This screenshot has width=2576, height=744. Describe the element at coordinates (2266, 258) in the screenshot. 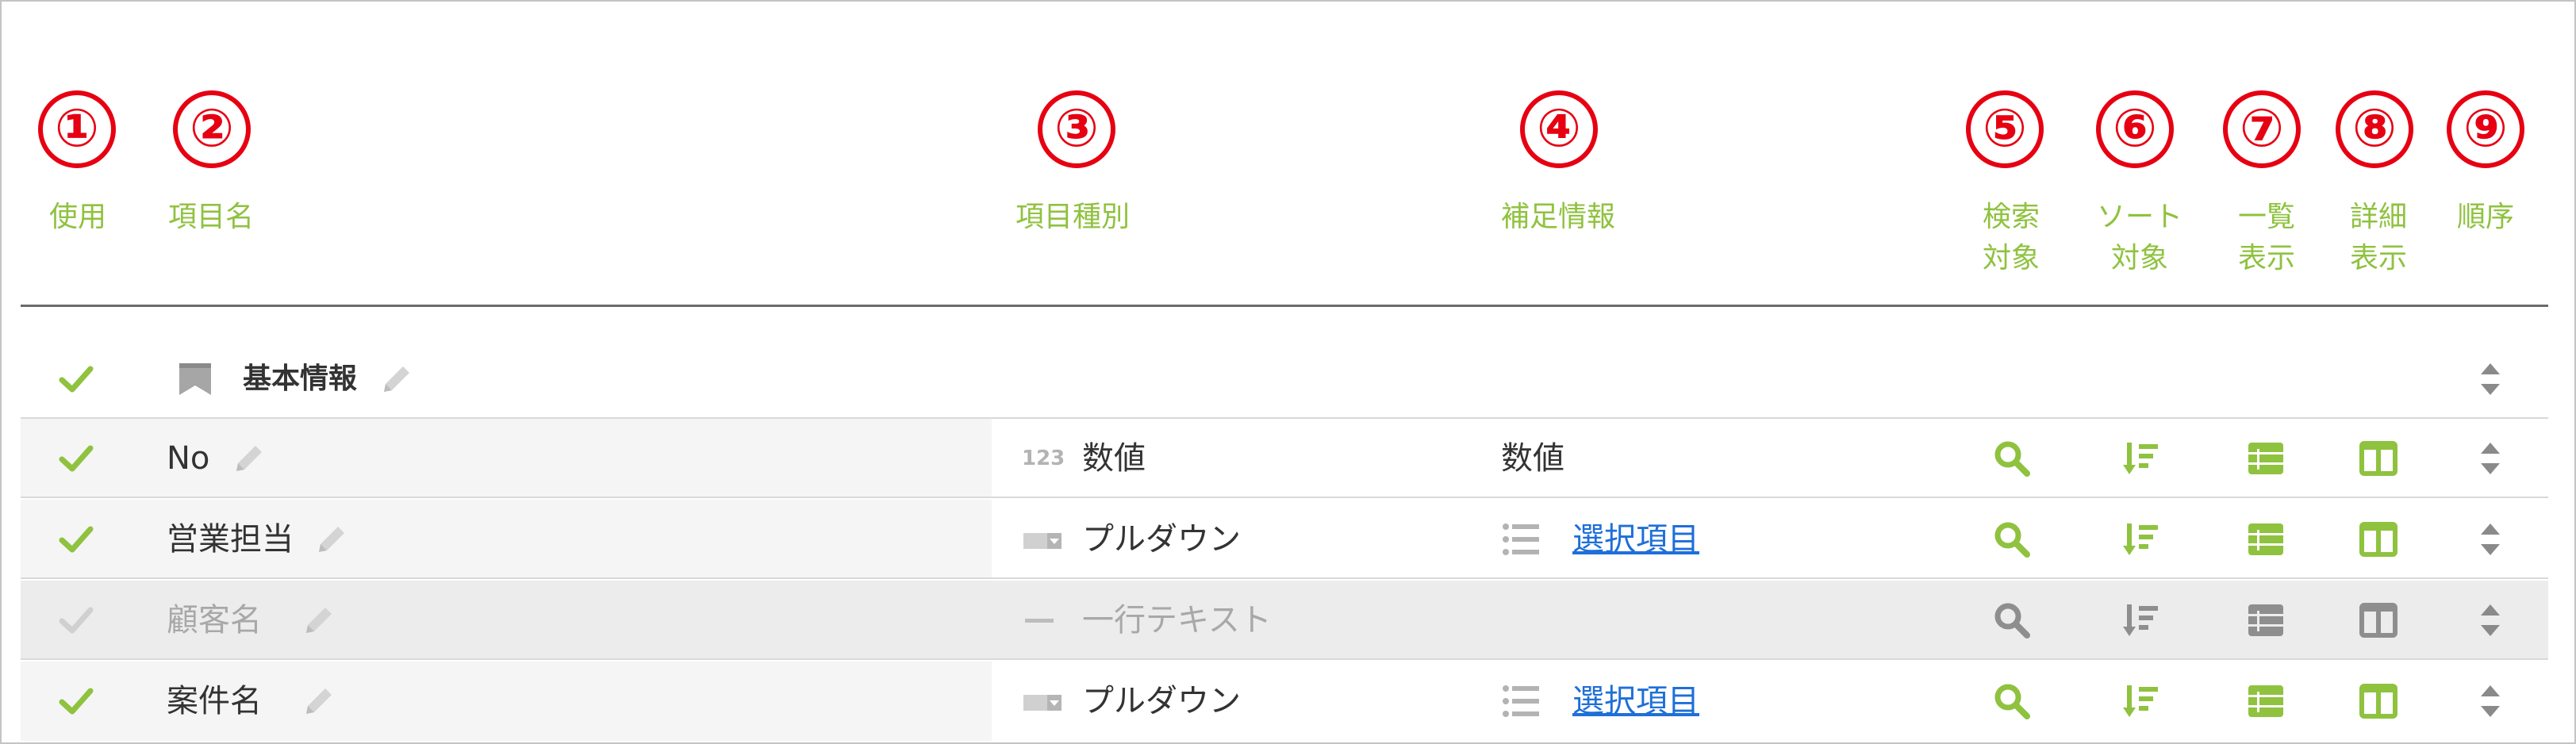

I see `col-header-list-line2: 表示` at that location.